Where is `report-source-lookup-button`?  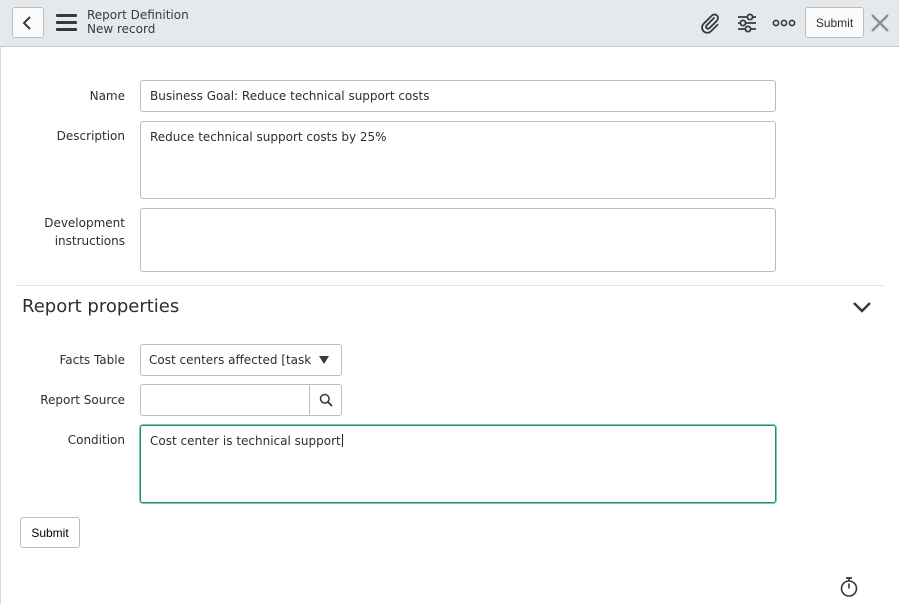
report-source-lookup-button is located at coordinates (325, 400).